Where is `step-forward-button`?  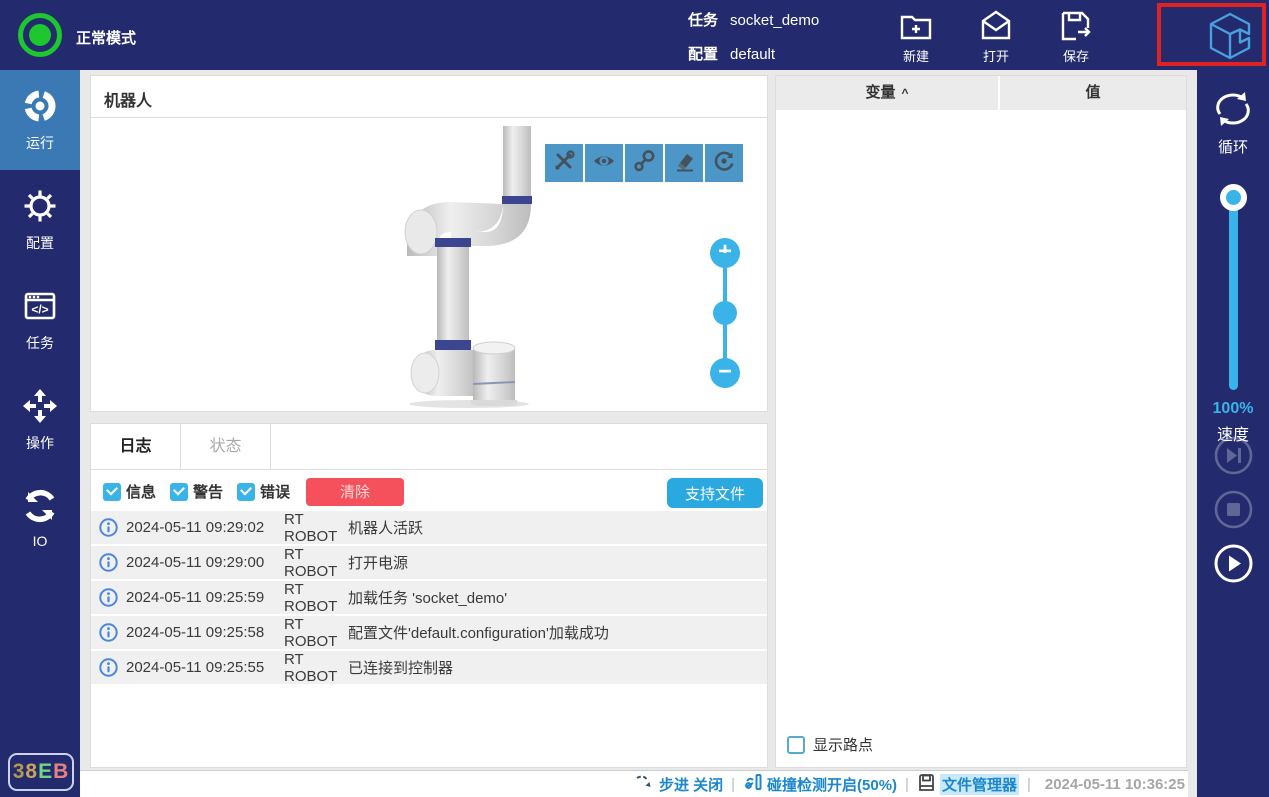
step-forward-button is located at coordinates (1233, 455).